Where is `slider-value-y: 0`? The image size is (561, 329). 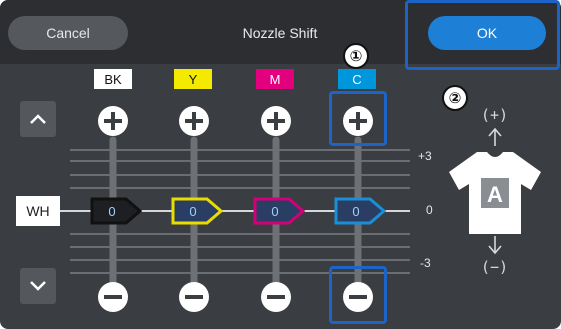 slider-value-y: 0 is located at coordinates (192, 211).